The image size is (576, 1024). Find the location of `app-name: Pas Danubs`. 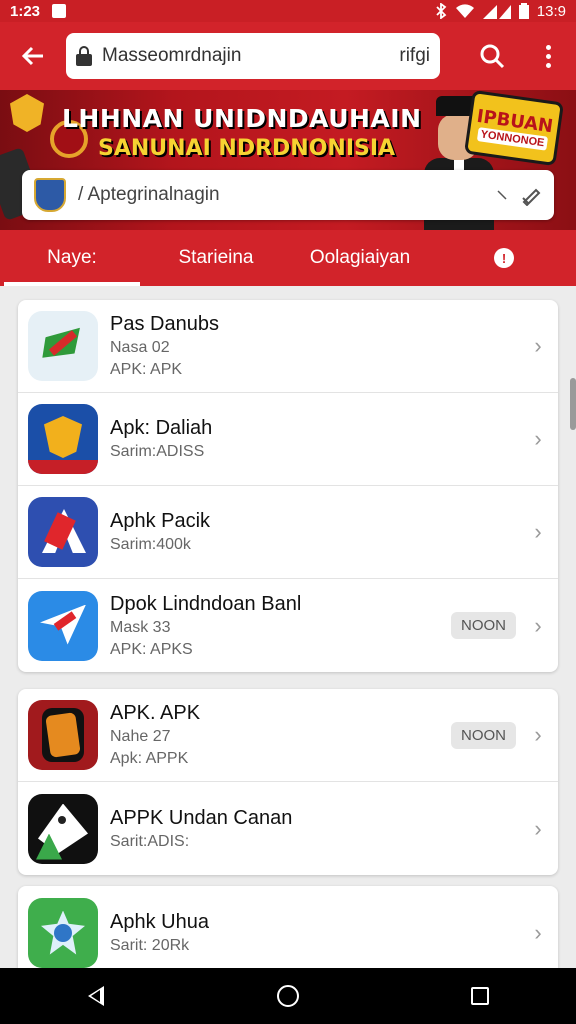

app-name: Pas Danubs is located at coordinates (164, 324).